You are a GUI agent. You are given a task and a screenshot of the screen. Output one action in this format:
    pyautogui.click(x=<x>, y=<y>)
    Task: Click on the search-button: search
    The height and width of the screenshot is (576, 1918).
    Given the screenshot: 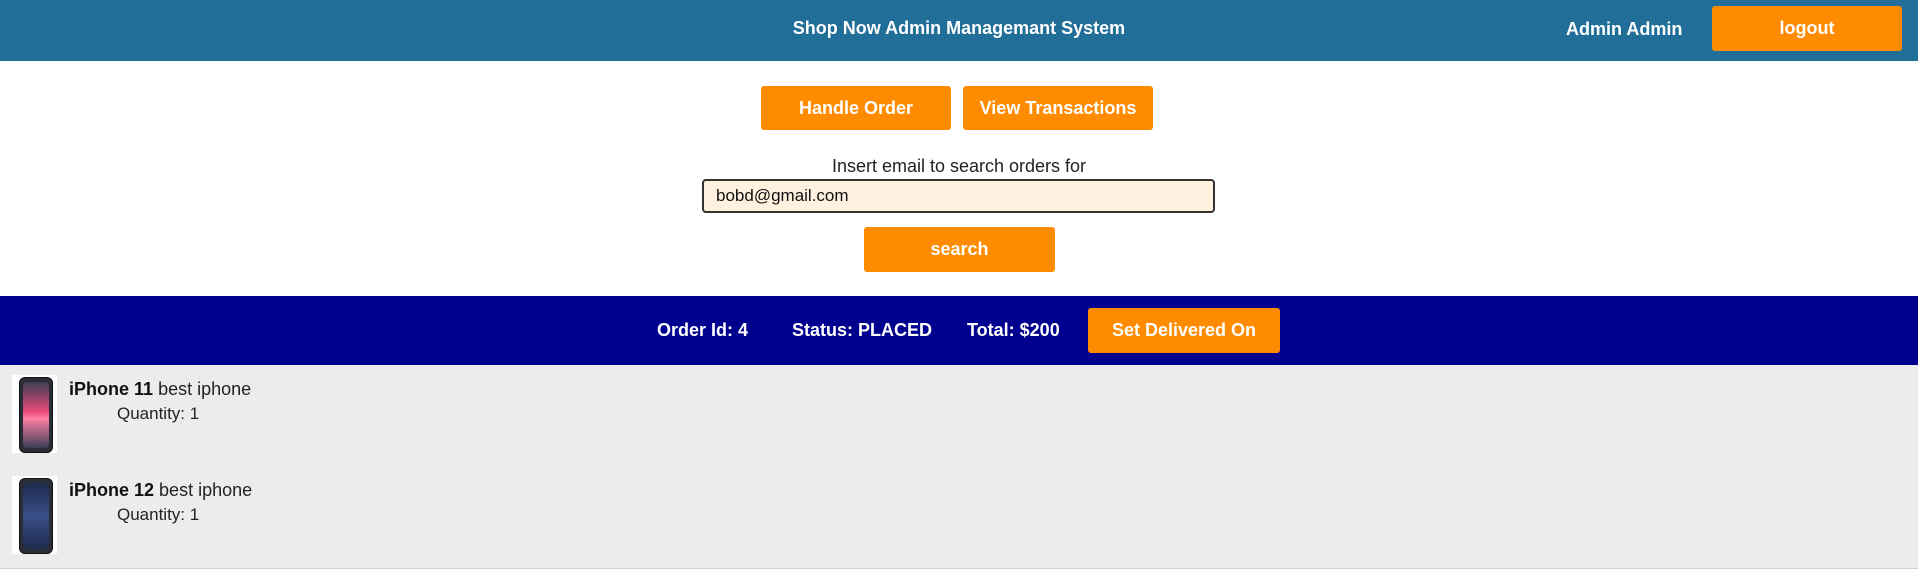 What is the action you would take?
    pyautogui.click(x=959, y=249)
    